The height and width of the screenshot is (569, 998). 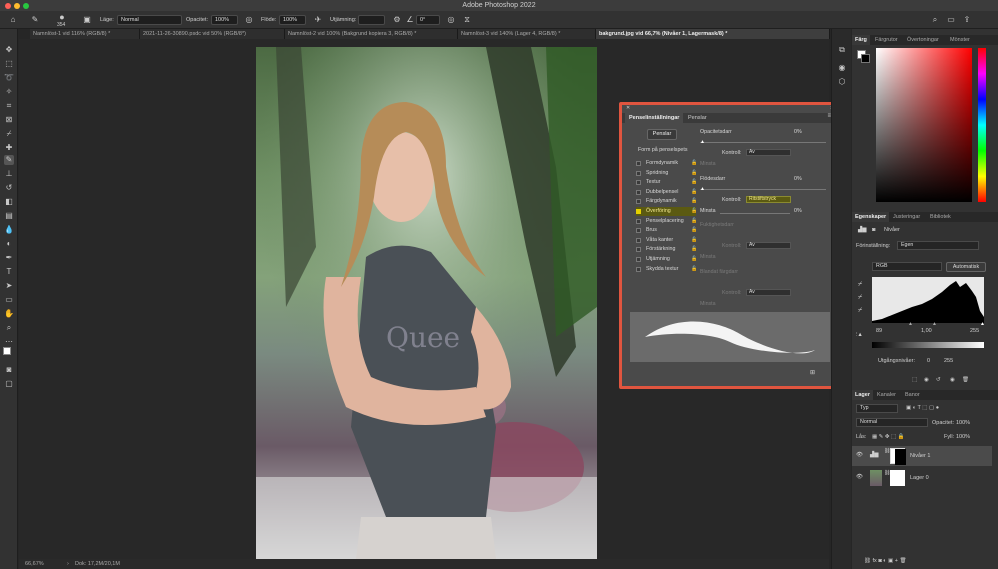 What do you see at coordinates (885, 561) in the screenshot?
I see `layer-bottom-icons: ⛓ fx ◙ ◐ ▣ + 🗑` at bounding box center [885, 561].